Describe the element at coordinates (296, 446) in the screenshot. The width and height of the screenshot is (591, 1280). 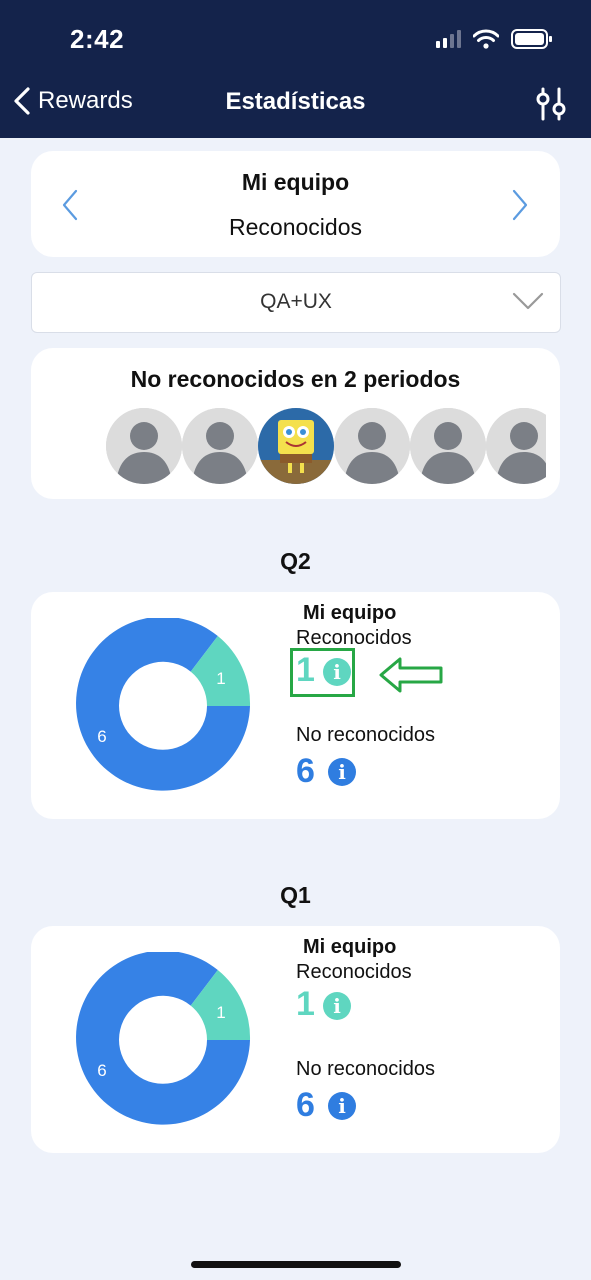
I see `avatar-spongebob` at that location.